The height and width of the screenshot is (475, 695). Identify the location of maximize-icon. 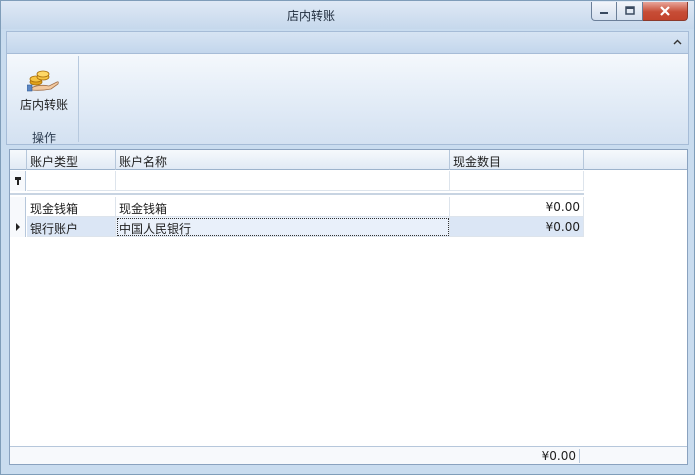
(629, 10).